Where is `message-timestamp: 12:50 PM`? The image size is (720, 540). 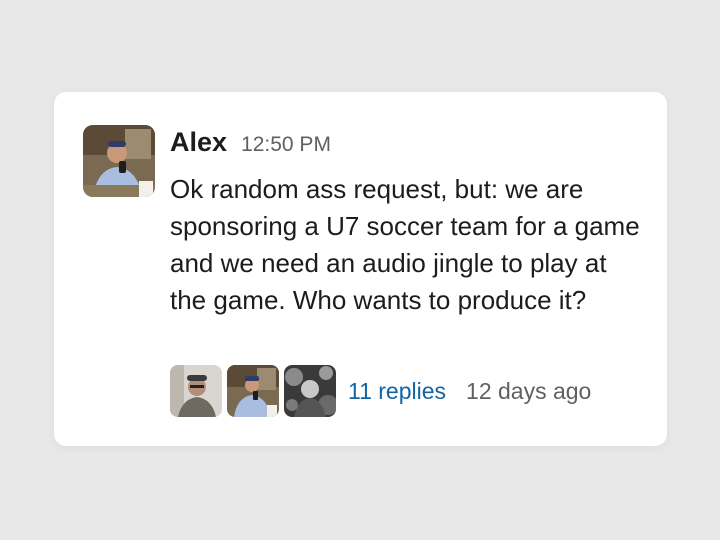
message-timestamp: 12:50 PM is located at coordinates (286, 145).